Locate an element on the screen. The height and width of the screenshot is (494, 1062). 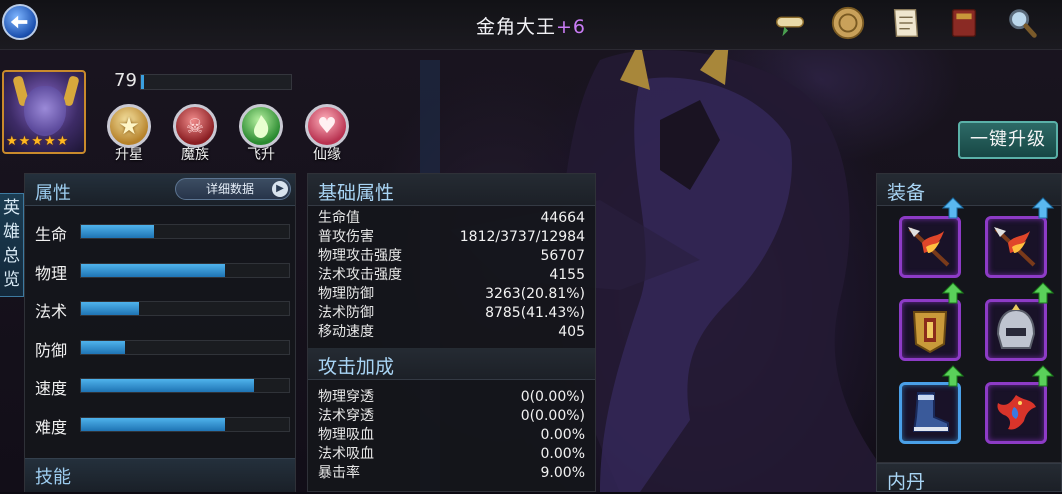
book-button is located at coordinates (964, 23).